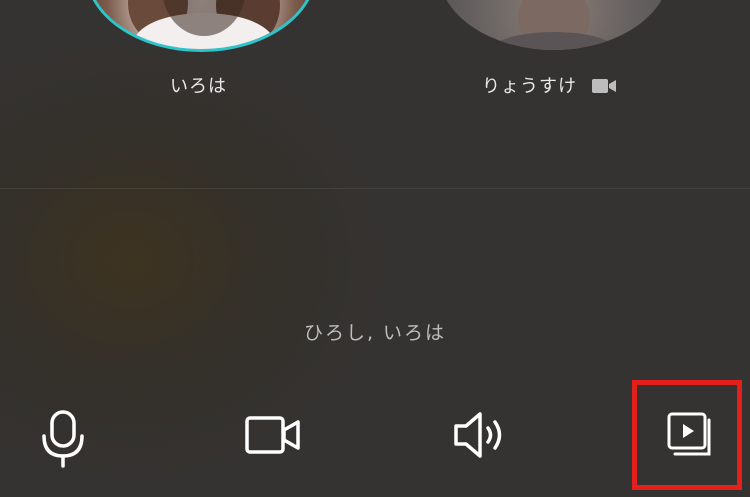  Describe the element at coordinates (375, 259) in the screenshot. I see `voice-activity-waveform` at that location.